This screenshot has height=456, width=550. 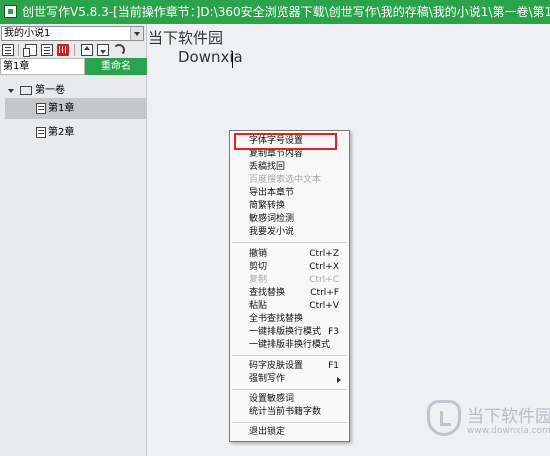 I want to click on chevron-down-icon, so click(x=136, y=33).